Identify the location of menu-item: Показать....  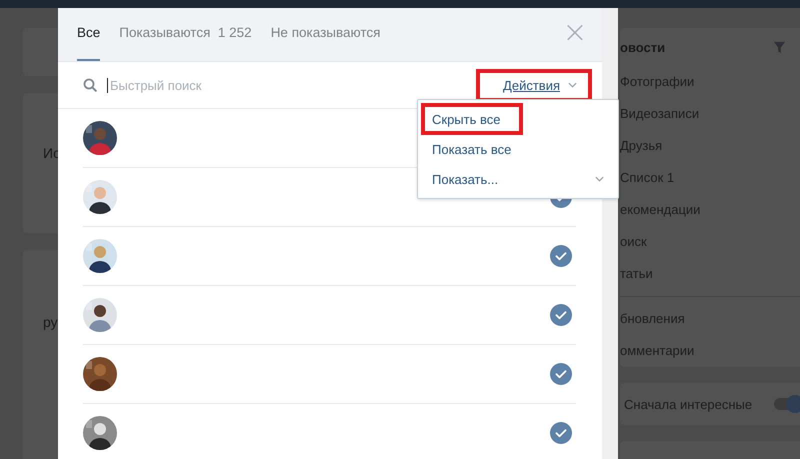
(518, 179).